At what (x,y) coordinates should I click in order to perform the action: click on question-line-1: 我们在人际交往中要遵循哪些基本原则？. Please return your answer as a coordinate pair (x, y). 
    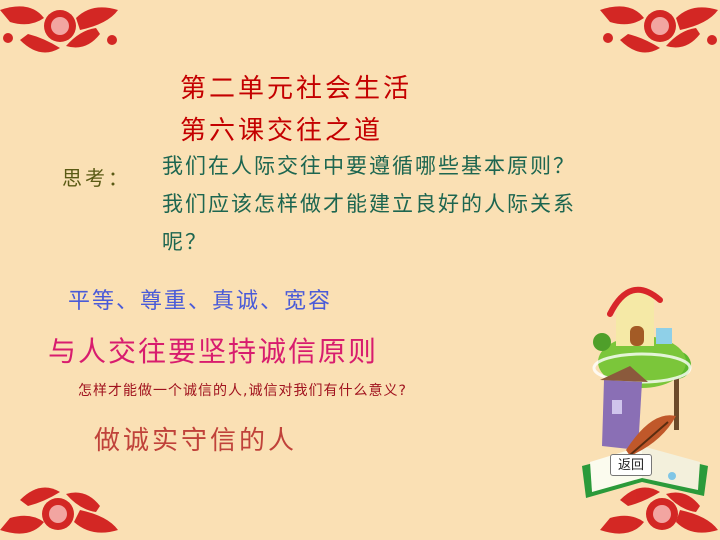
    Looking at the image, I should click on (369, 166).